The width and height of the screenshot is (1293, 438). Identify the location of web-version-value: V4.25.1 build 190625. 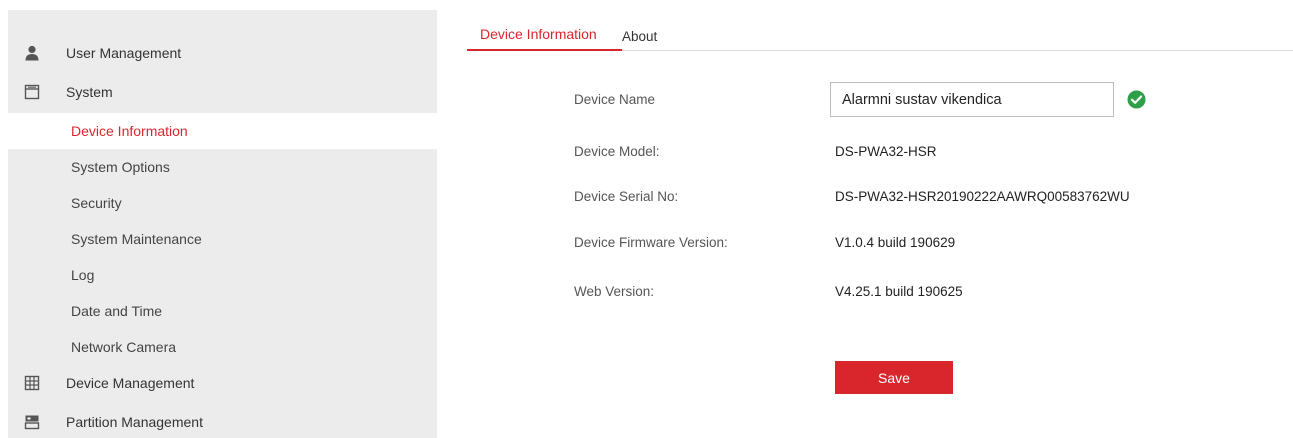
(899, 291).